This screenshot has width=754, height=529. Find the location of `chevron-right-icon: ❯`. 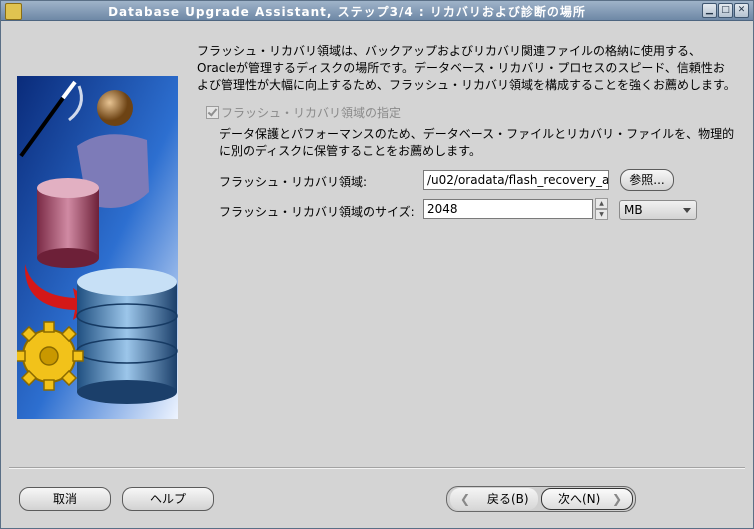

chevron-right-icon: ❯ is located at coordinates (616, 499).